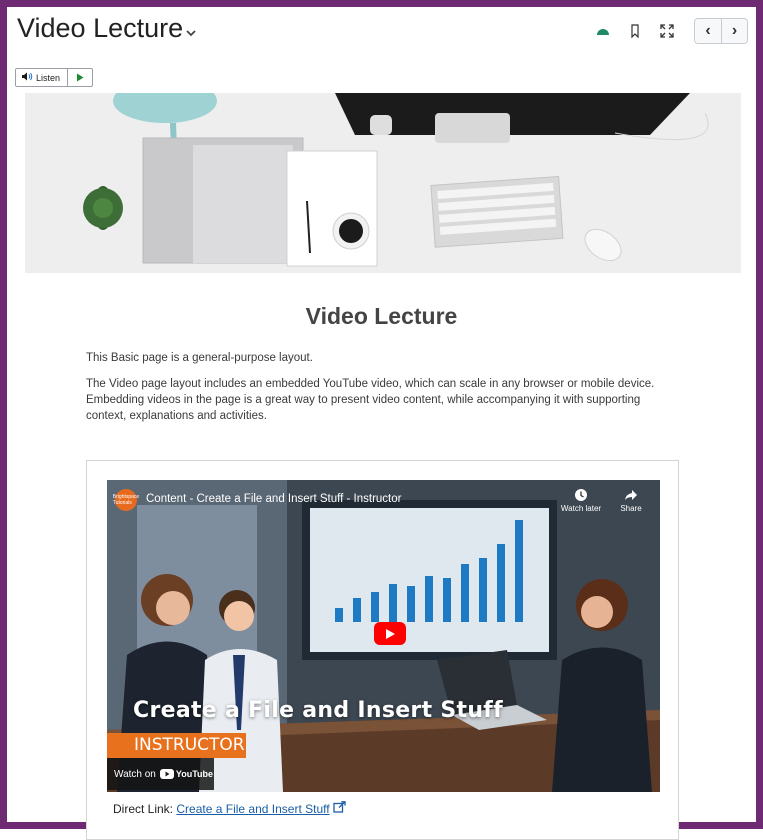 This screenshot has height=840, width=763. What do you see at coordinates (631, 508) in the screenshot?
I see `share-label: Share` at bounding box center [631, 508].